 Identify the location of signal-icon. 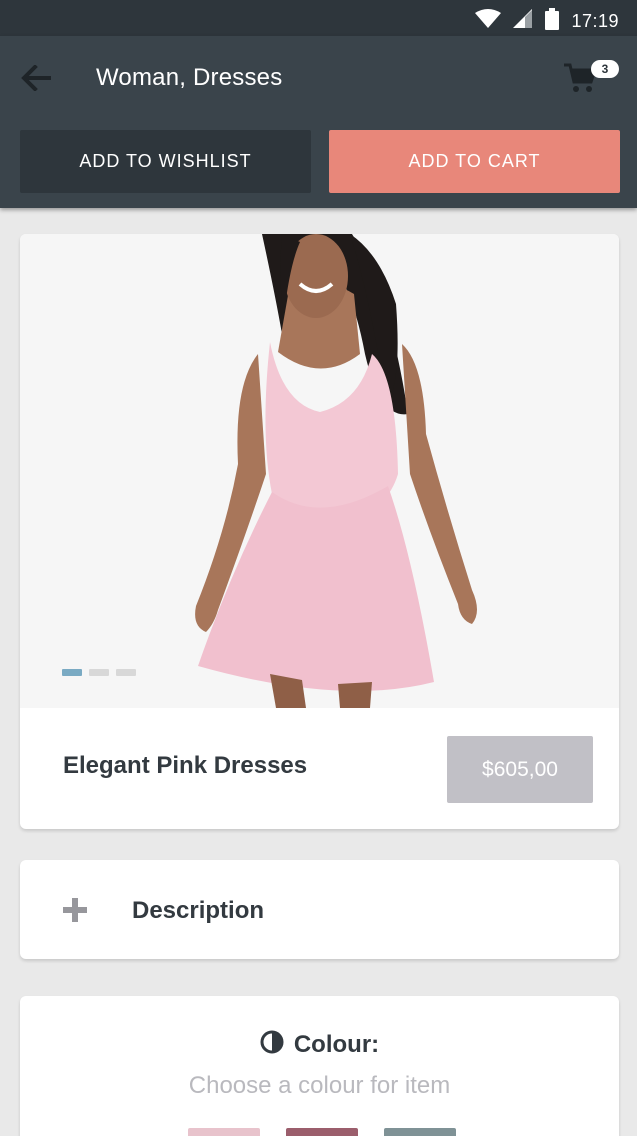
(523, 21).